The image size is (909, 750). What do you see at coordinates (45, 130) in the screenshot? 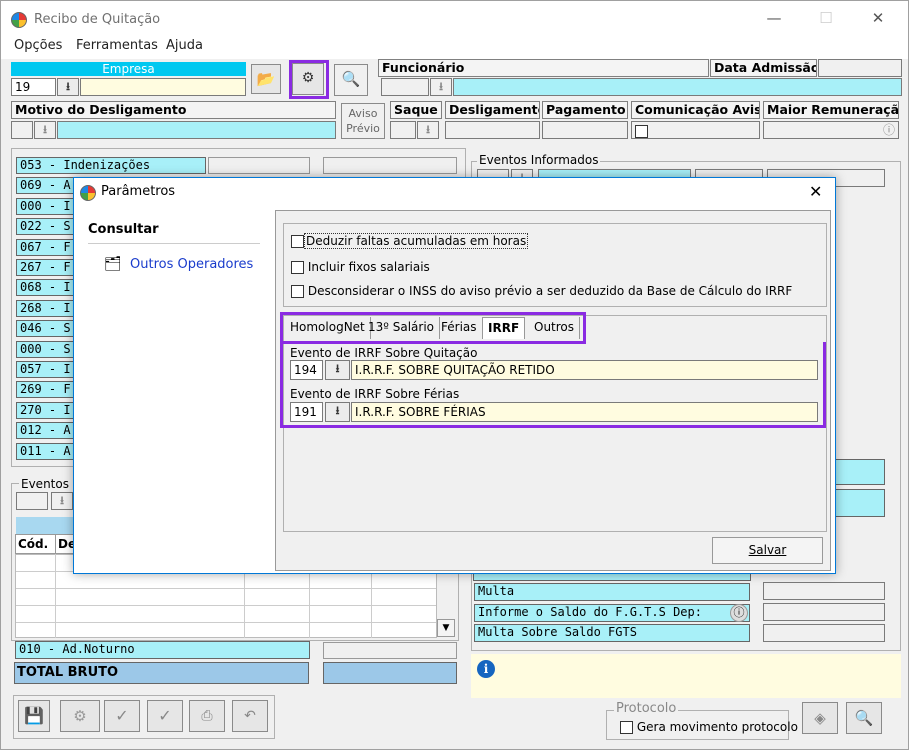
I see `motivo-lookup-button: ⭳` at bounding box center [45, 130].